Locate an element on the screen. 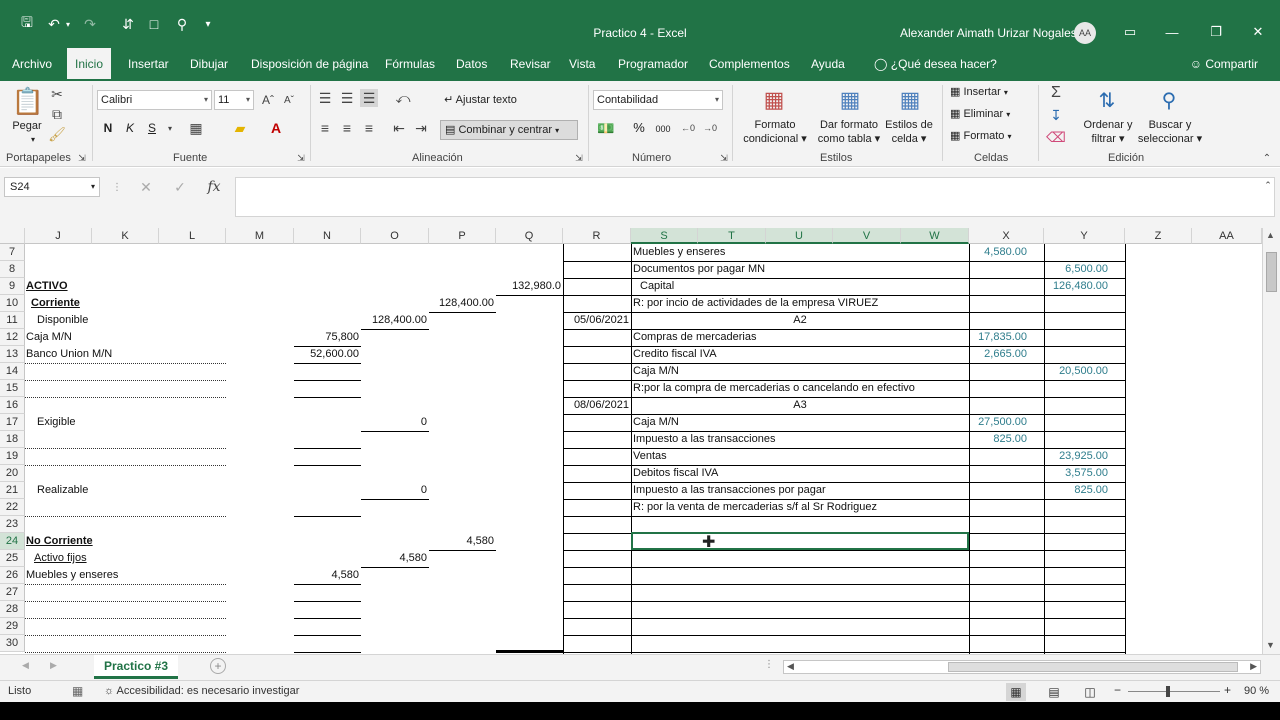 The height and width of the screenshot is (720, 1280). row-header: 15 is located at coordinates (12, 388).